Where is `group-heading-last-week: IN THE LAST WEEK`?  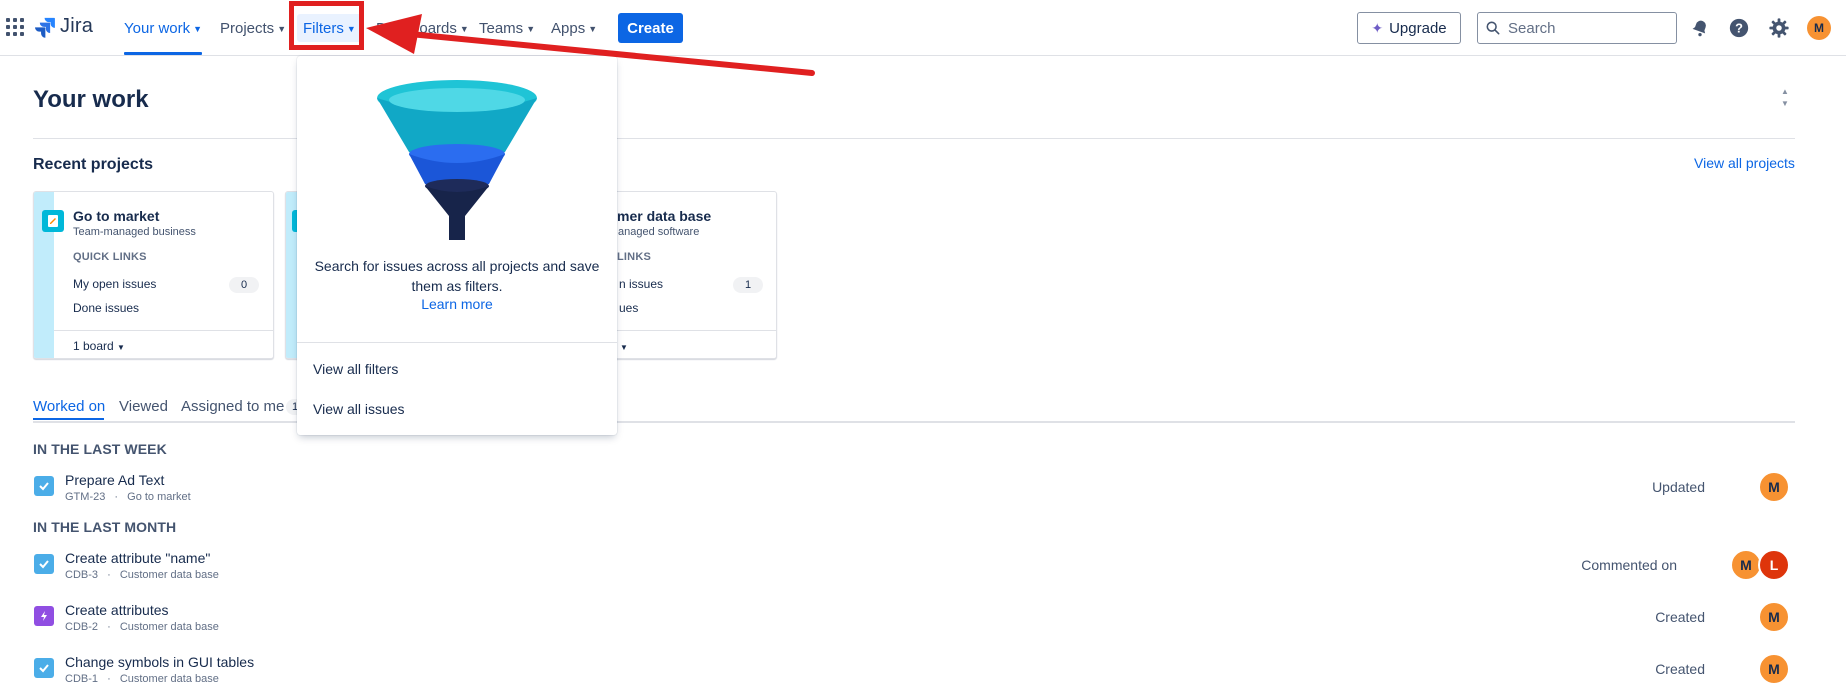
group-heading-last-week: IN THE LAST WEEK is located at coordinates (100, 449).